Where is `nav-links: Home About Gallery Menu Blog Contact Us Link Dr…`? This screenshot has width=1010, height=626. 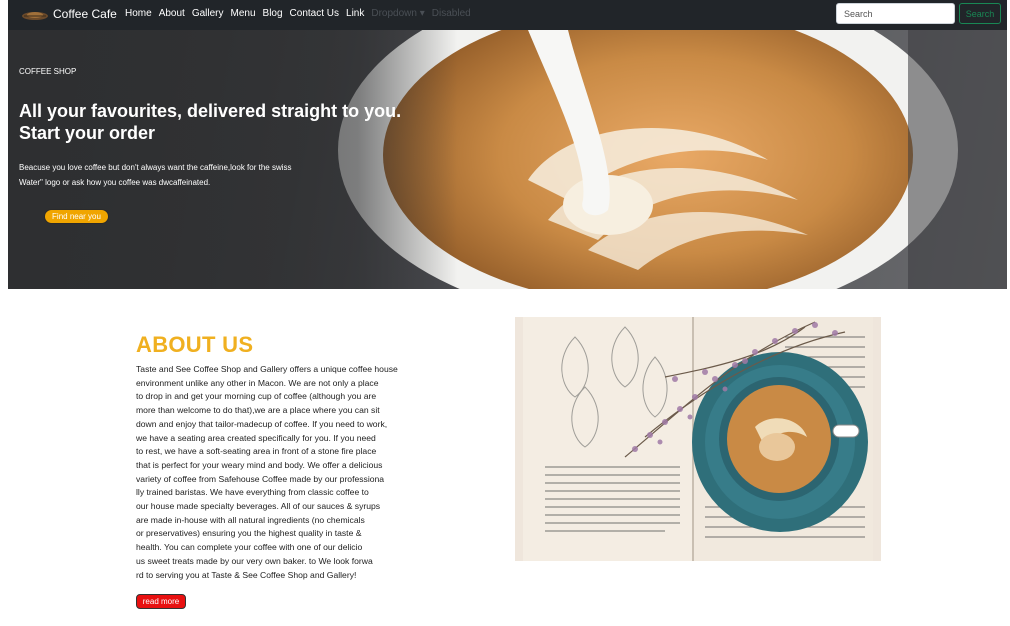 nav-links: Home About Gallery Menu Blog Contact Us Link Dr… is located at coordinates (301, 13).